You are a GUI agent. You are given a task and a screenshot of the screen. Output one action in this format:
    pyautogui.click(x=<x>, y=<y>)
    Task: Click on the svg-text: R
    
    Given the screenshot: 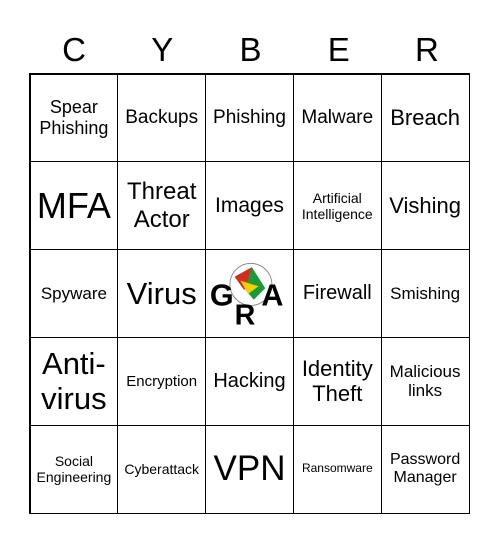 What is the action you would take?
    pyautogui.click(x=245, y=316)
    